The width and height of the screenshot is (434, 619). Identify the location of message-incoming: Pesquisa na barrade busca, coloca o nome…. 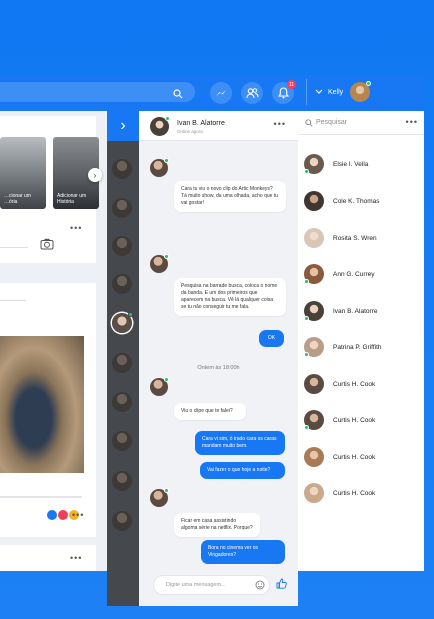
(230, 297).